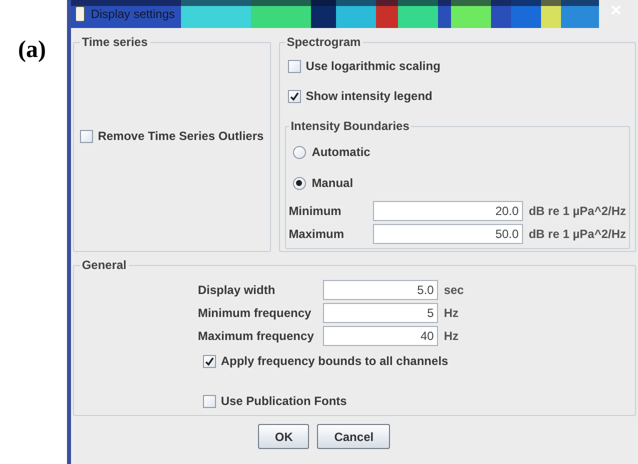 This screenshot has height=464, width=638. What do you see at coordinates (256, 336) in the screenshot?
I see `field-label: Maximum frequency` at bounding box center [256, 336].